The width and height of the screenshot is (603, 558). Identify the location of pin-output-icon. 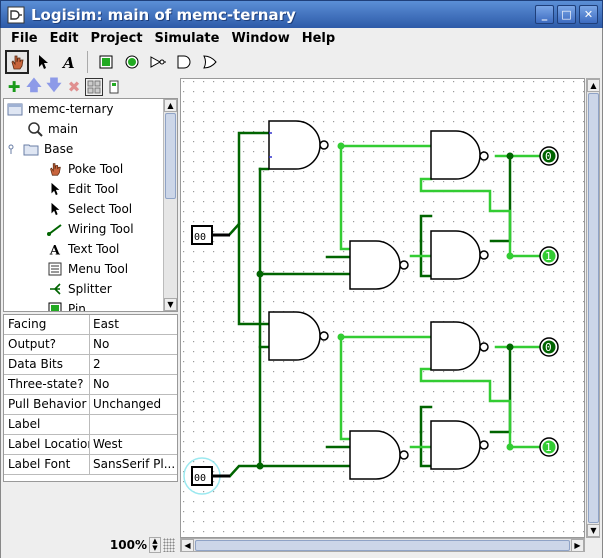
(132, 62).